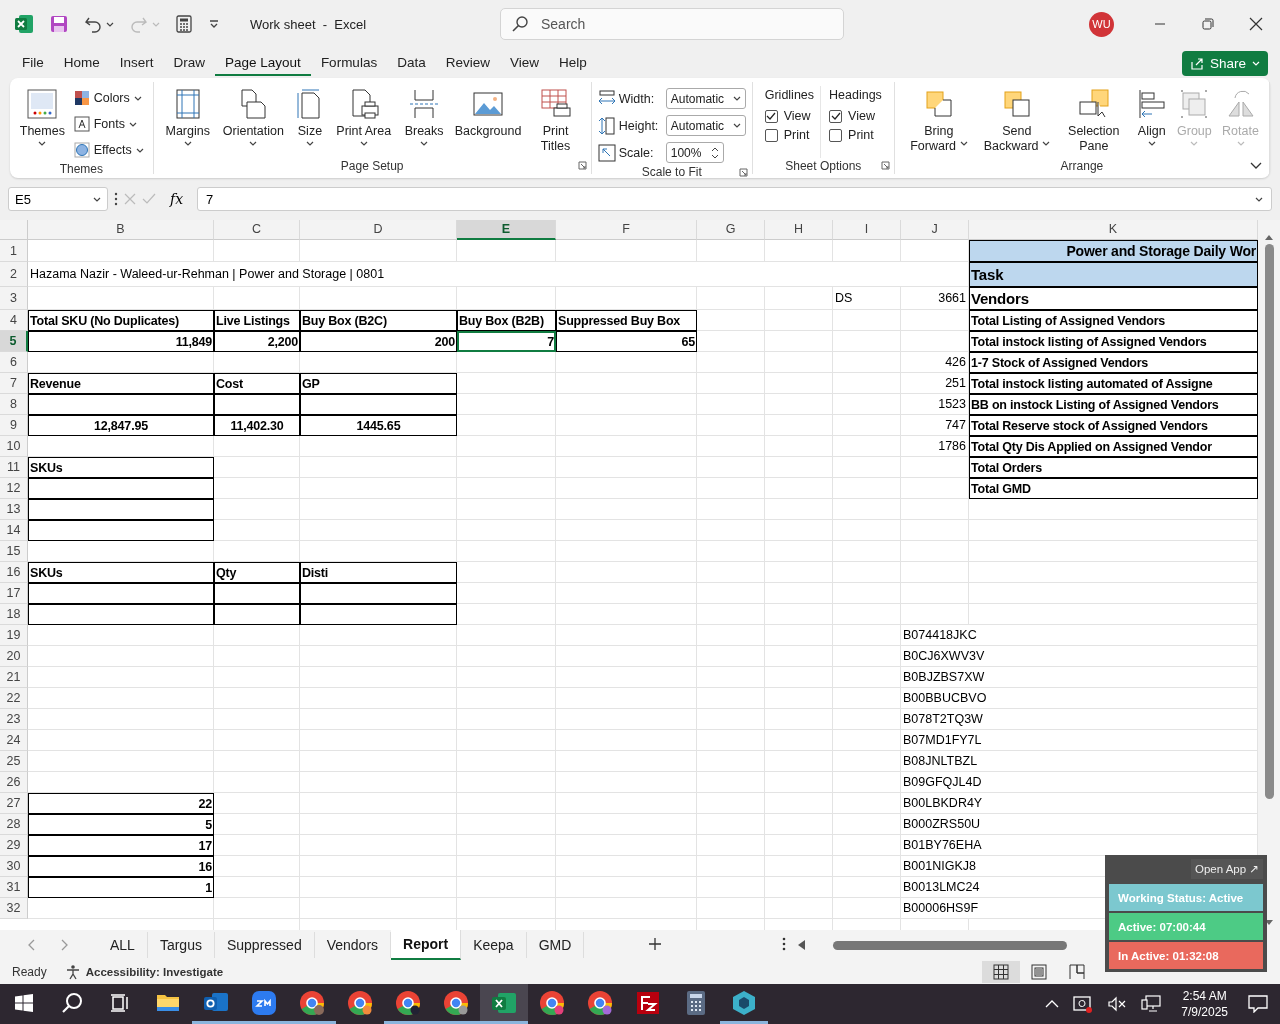  What do you see at coordinates (14, 593) in the screenshot?
I see `row-header: 17` at bounding box center [14, 593].